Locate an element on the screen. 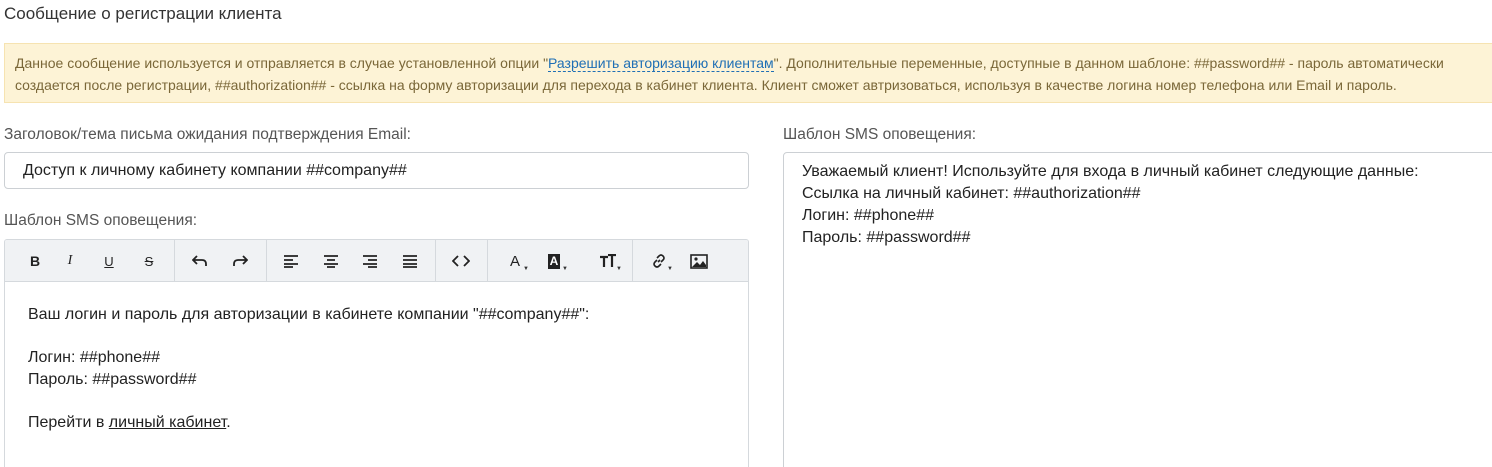  undo-button is located at coordinates (200, 261).